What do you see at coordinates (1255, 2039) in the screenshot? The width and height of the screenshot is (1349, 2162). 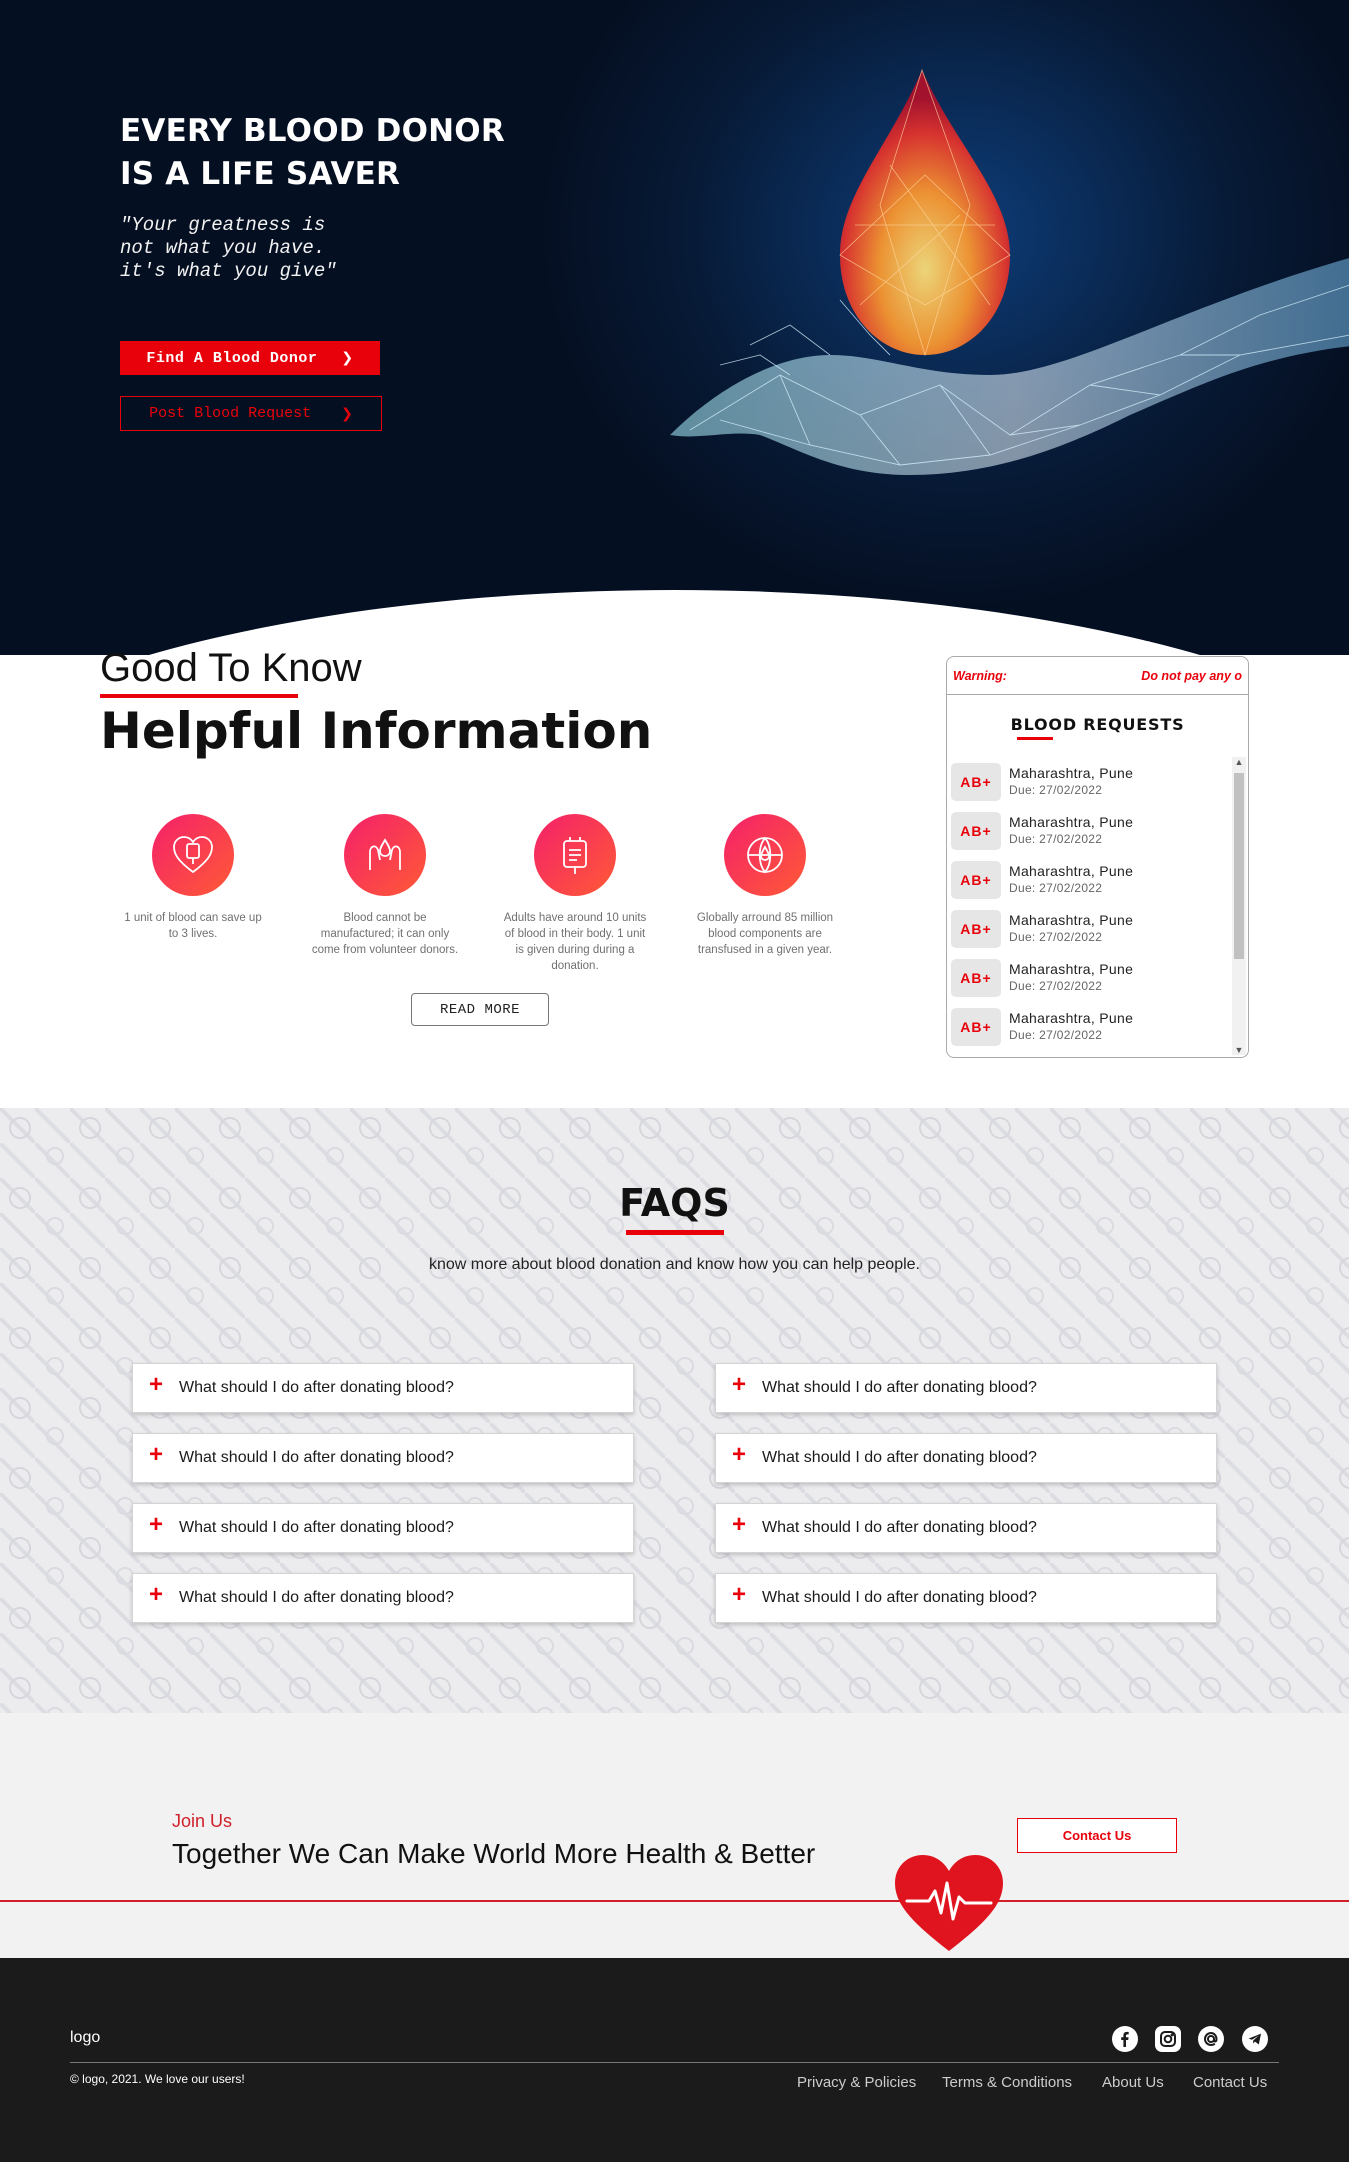 I see `telegram-icon` at bounding box center [1255, 2039].